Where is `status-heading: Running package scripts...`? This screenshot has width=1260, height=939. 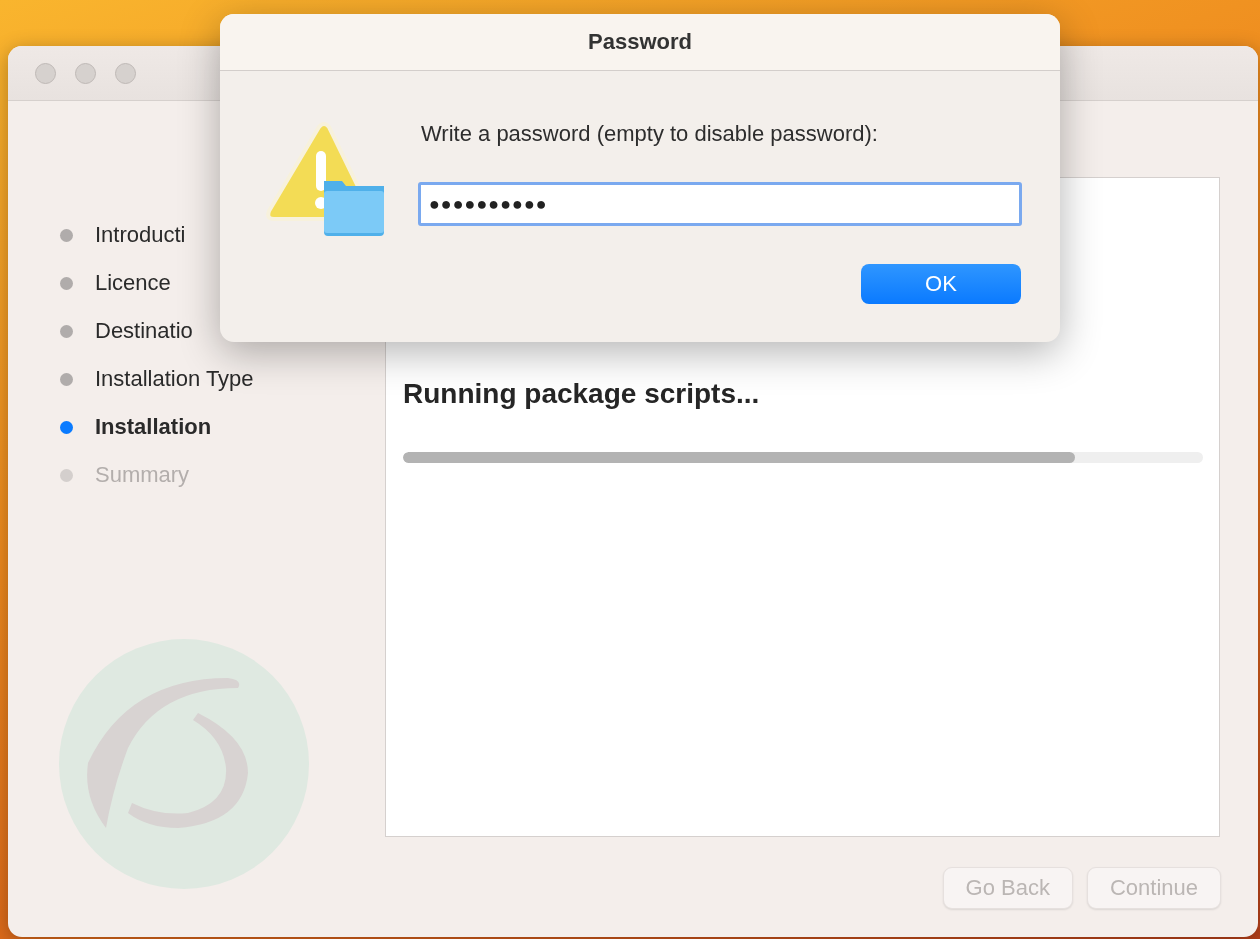 status-heading: Running package scripts... is located at coordinates (582, 394).